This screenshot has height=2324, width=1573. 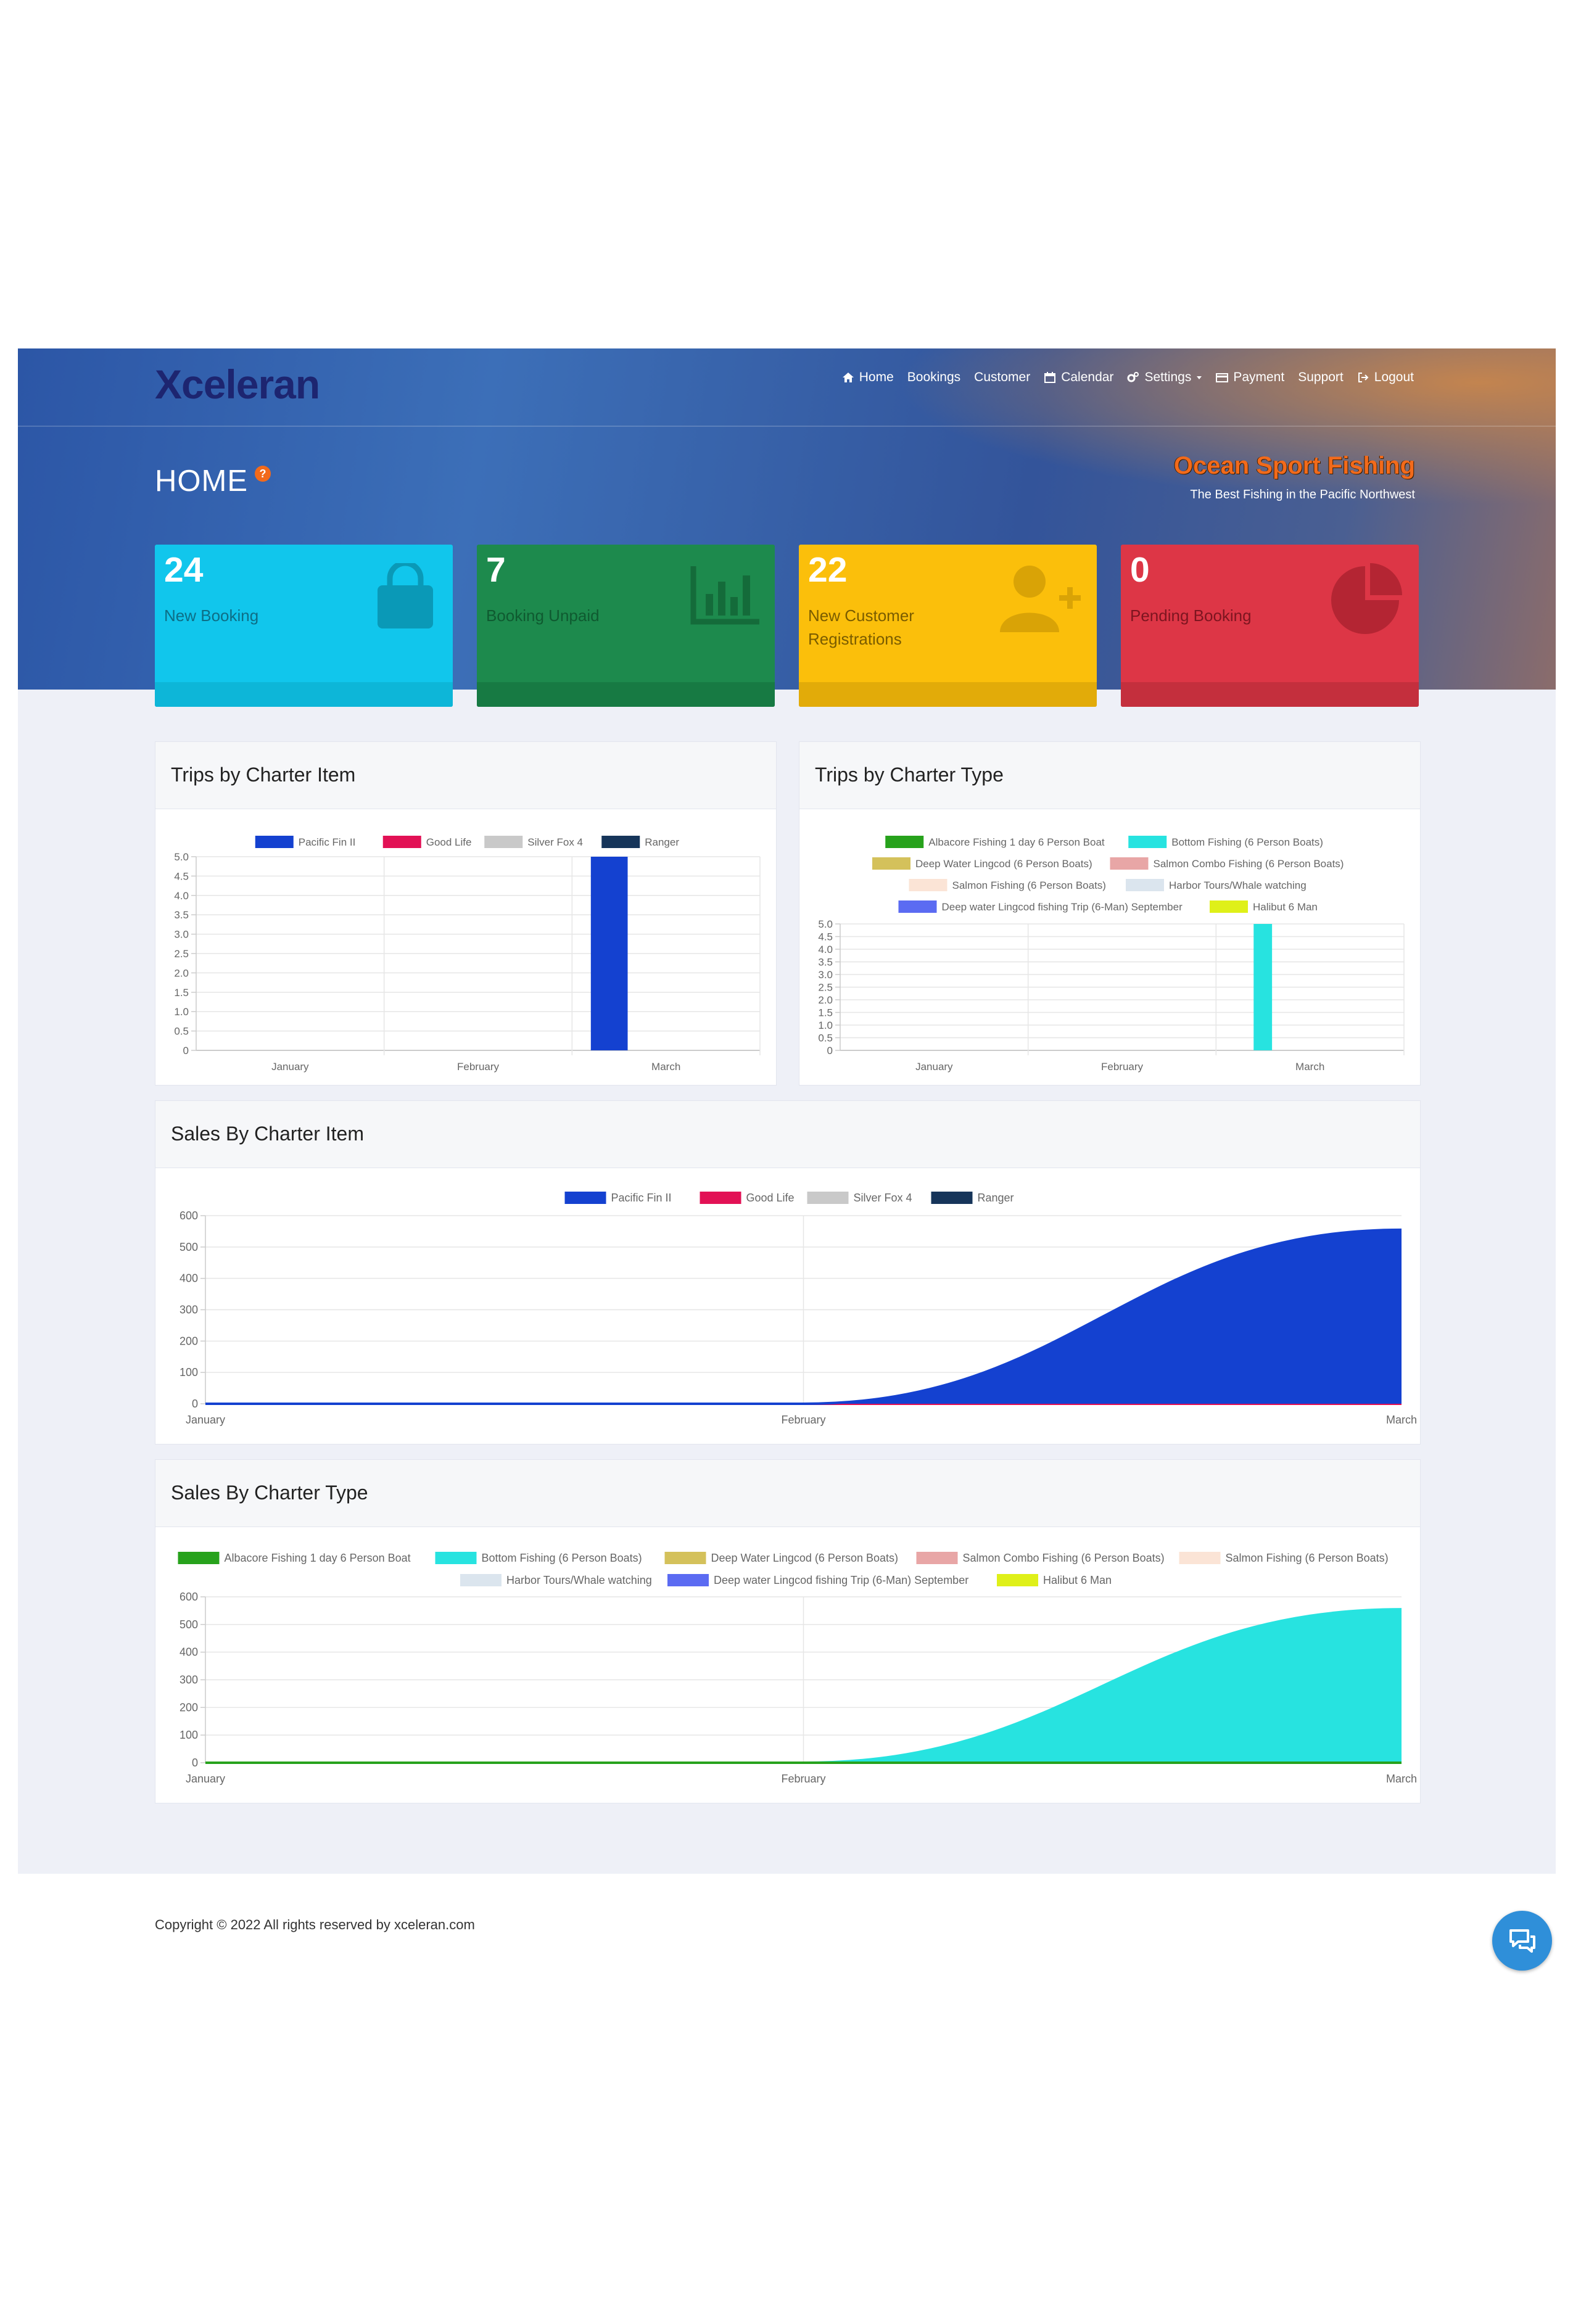 I want to click on help-badge: ?, so click(x=263, y=474).